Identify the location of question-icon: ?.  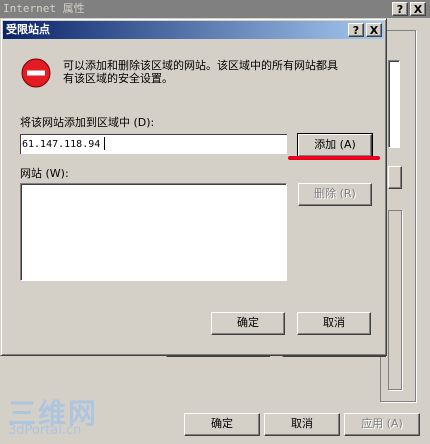
(356, 30).